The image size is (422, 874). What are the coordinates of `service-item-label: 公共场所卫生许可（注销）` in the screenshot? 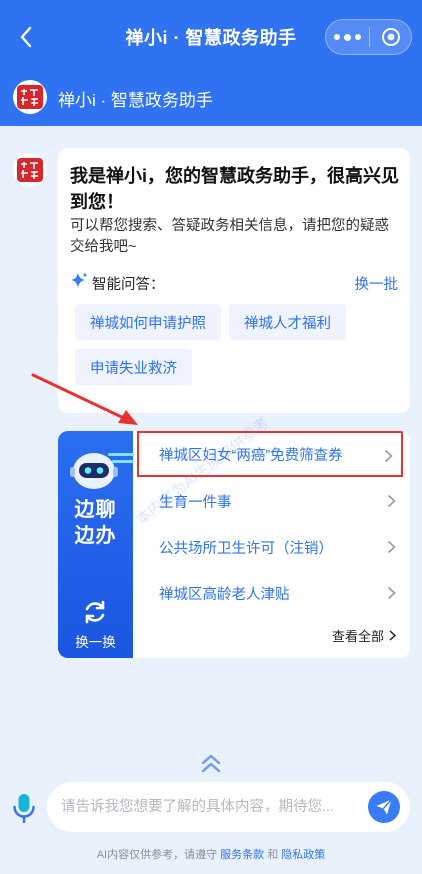 It's located at (246, 548).